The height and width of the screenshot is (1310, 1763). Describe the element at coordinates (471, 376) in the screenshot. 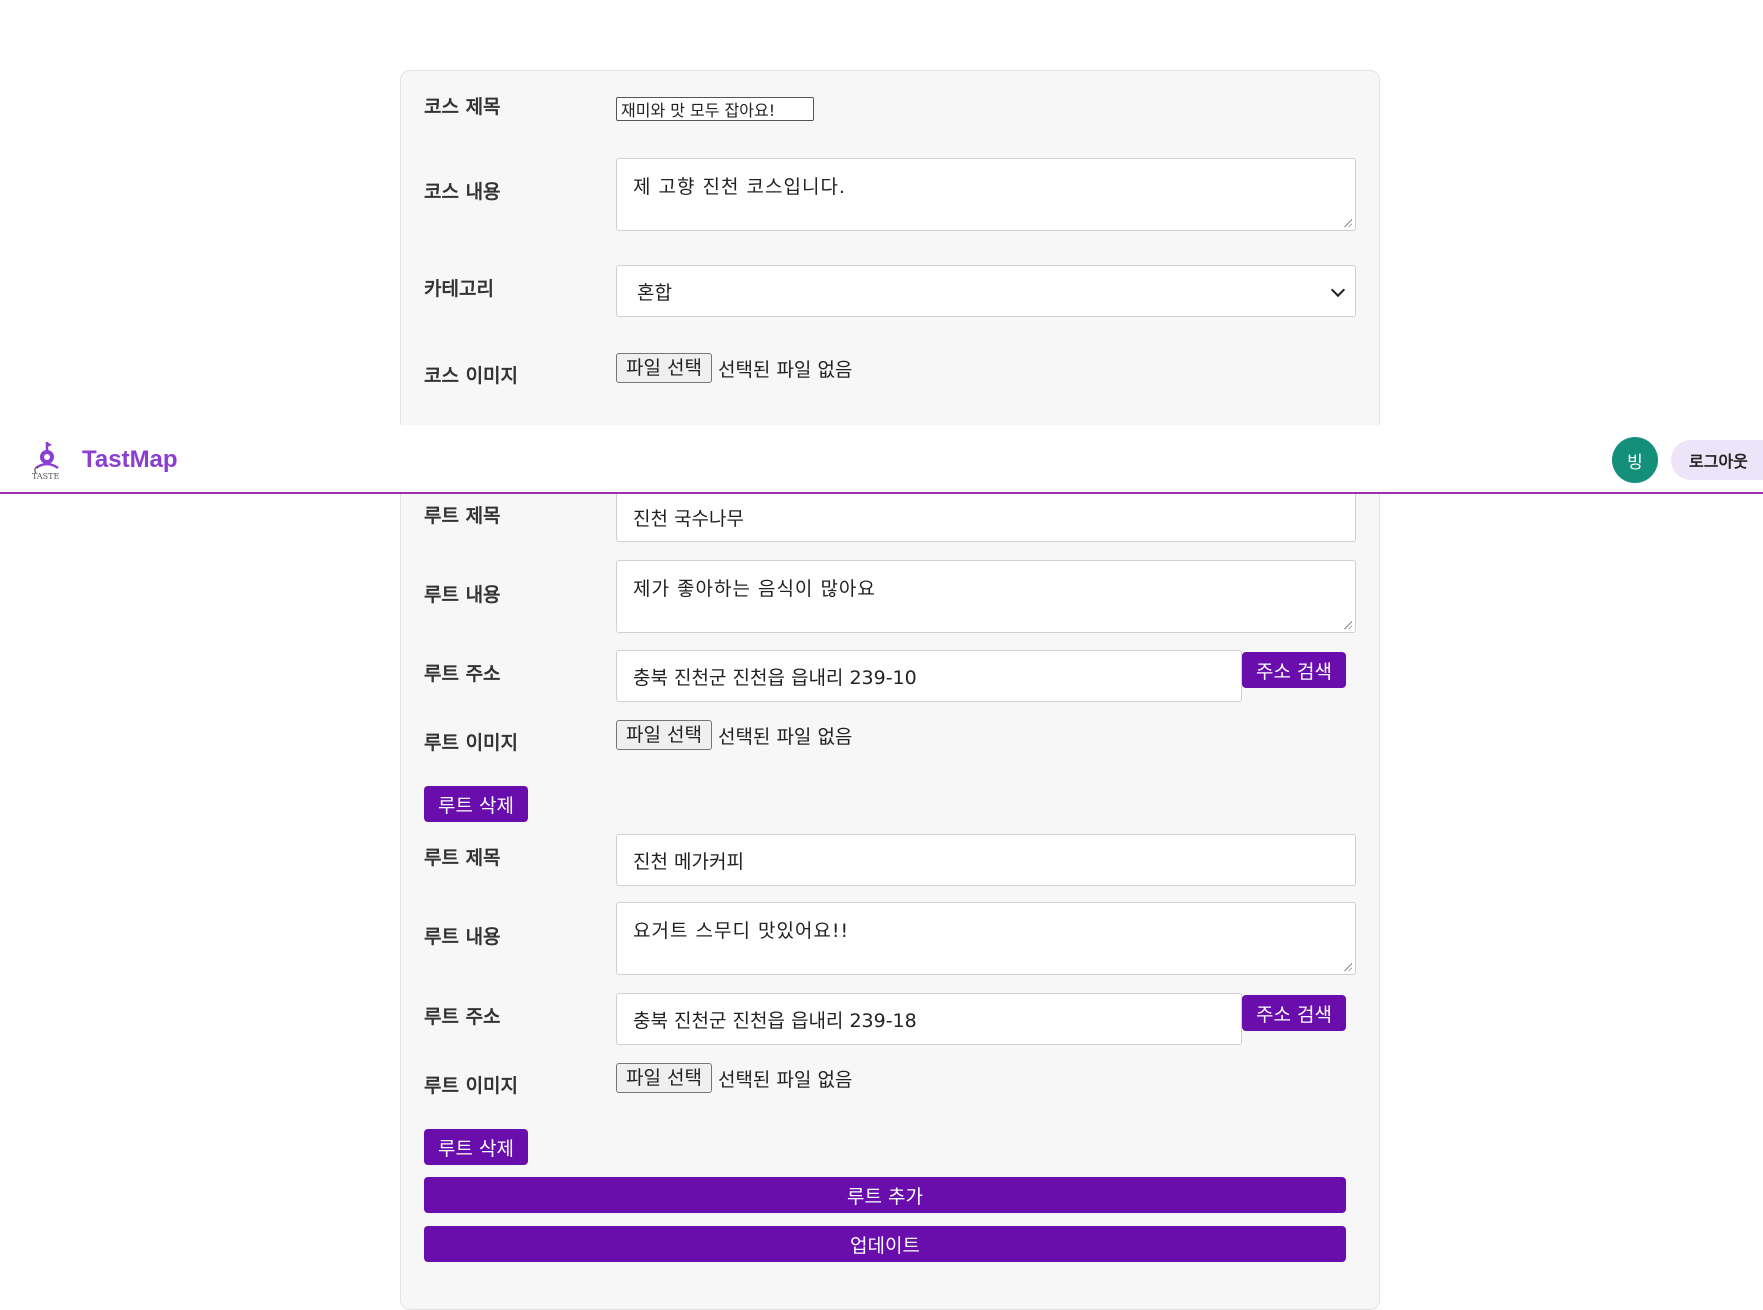

I see `course-image-label: 코스 이미지` at that location.